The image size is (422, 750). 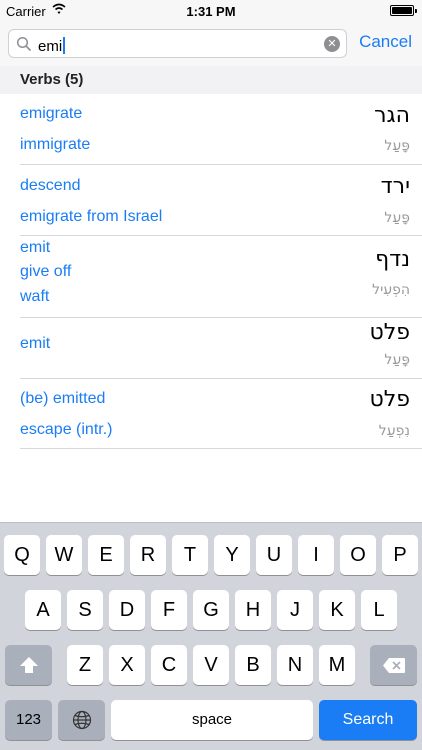 I want to click on translation: (be) emitted, so click(x=63, y=398).